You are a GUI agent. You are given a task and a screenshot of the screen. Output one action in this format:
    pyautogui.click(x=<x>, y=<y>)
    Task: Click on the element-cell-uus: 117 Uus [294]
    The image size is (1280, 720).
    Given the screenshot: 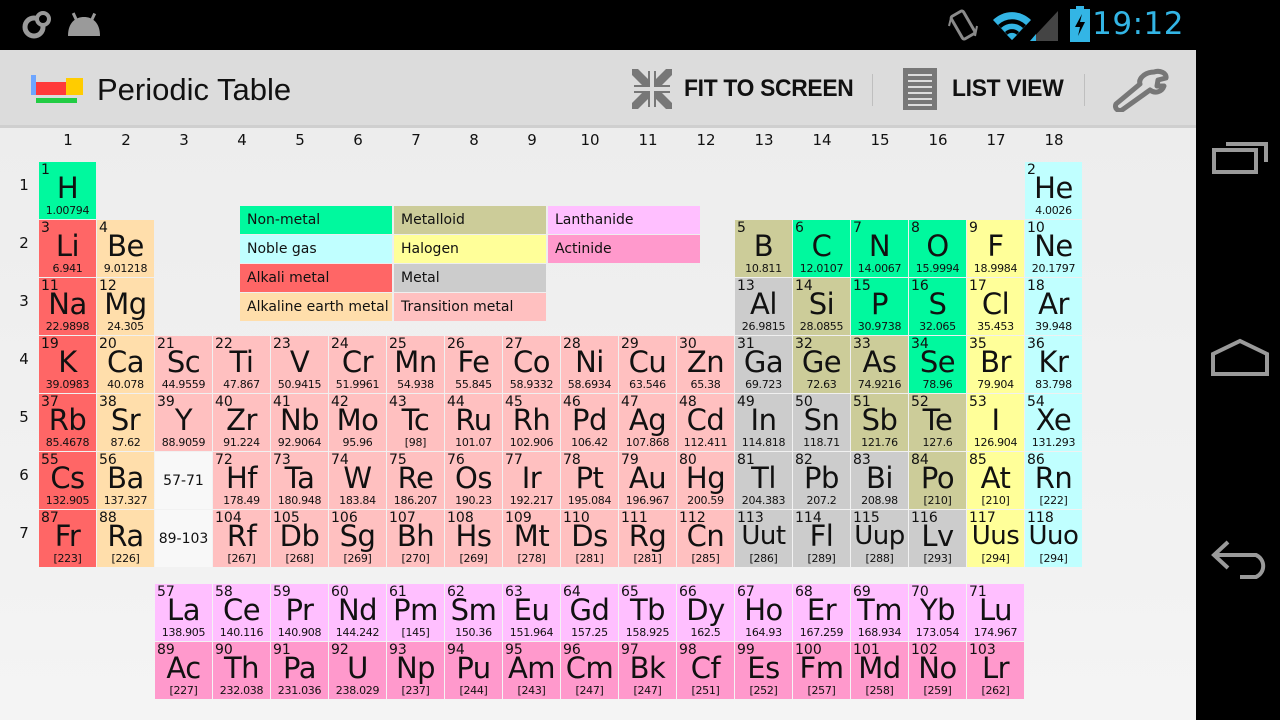 What is the action you would take?
    pyautogui.click(x=995, y=538)
    